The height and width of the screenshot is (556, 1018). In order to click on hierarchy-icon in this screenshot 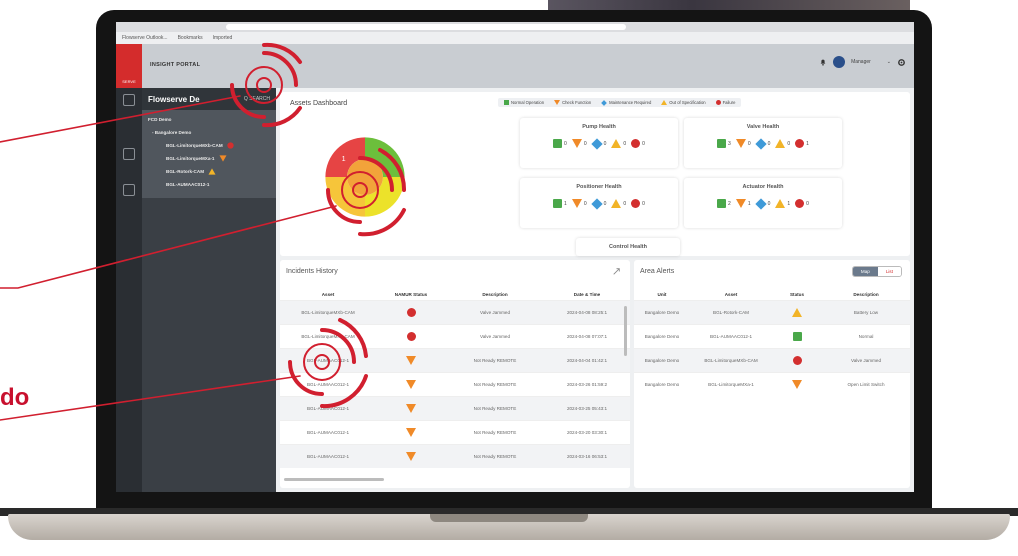, I will do `click(129, 100)`.